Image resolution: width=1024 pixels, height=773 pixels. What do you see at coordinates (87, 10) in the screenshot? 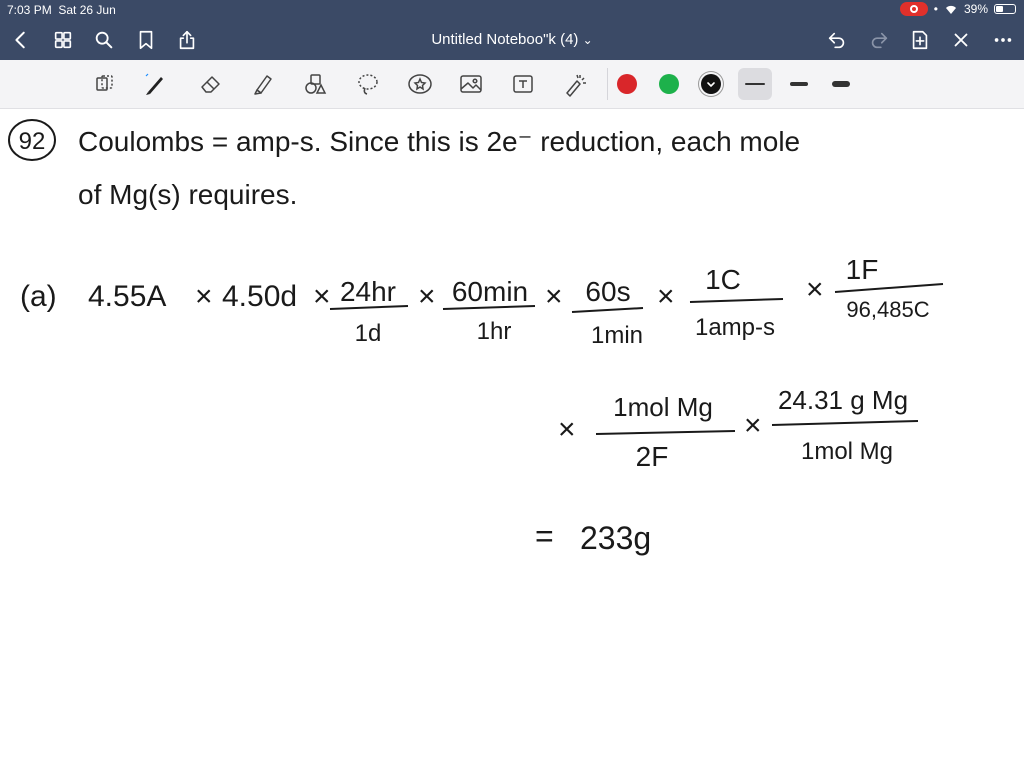
I see `status-date: Sat 26 Jun` at bounding box center [87, 10].